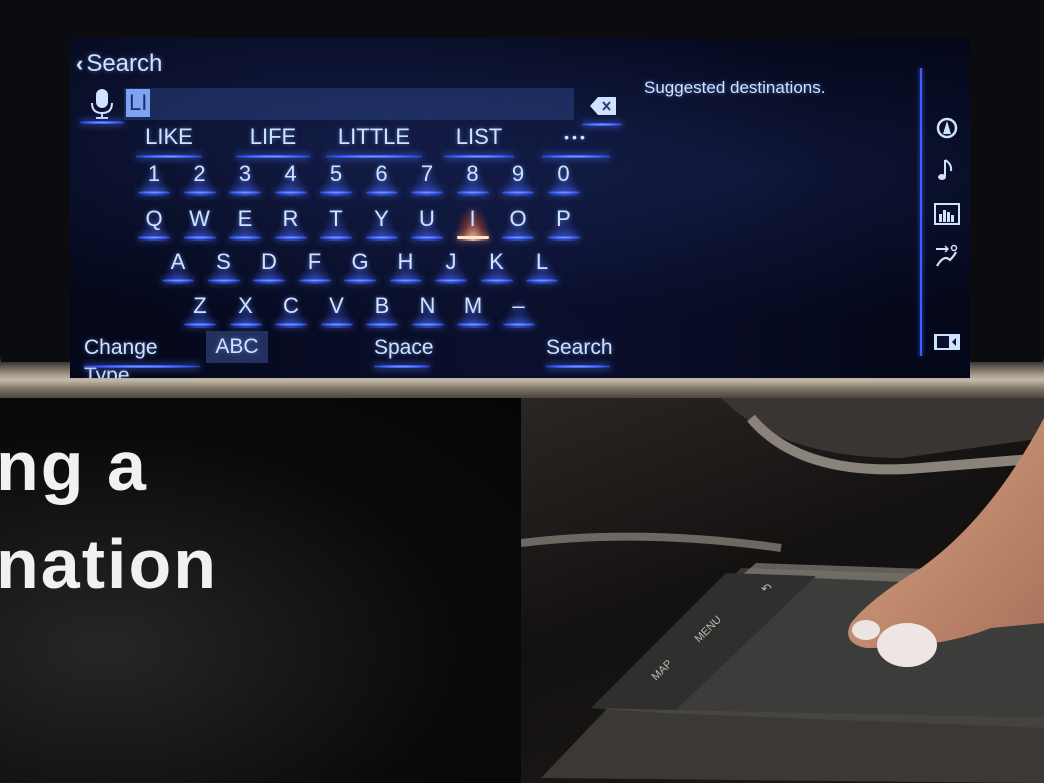  What do you see at coordinates (472, 223) in the screenshot?
I see `key-i: I` at bounding box center [472, 223].